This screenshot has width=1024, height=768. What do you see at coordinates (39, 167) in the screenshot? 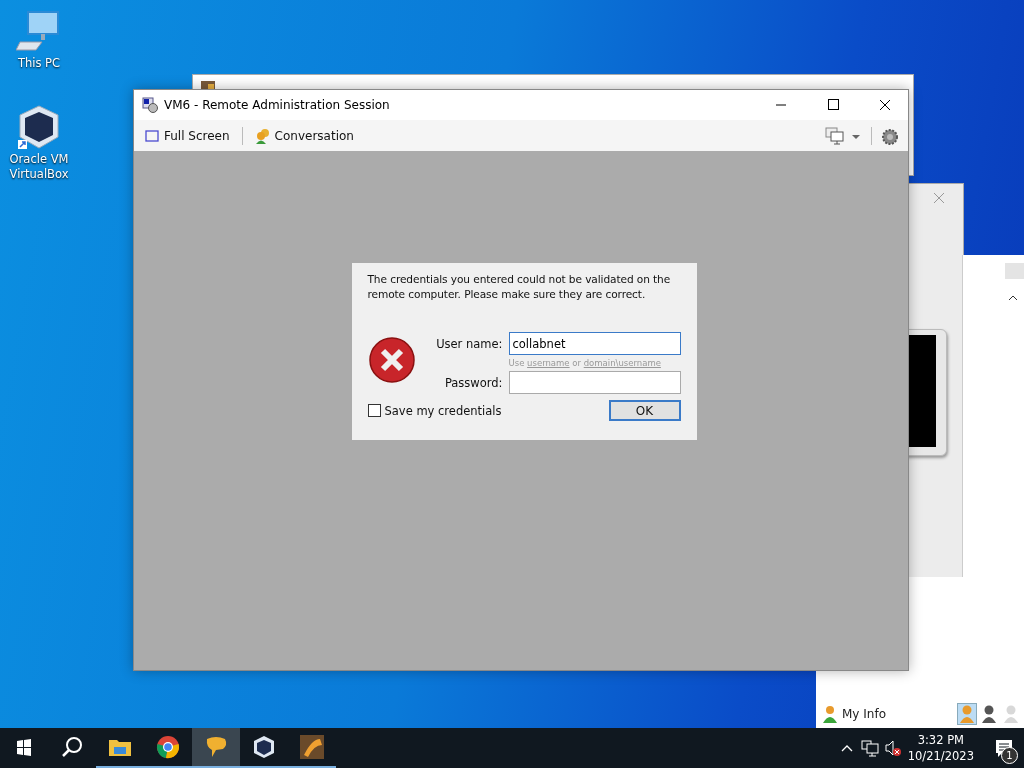
I see `shortcut-label: Oracle VM VirtualBox` at bounding box center [39, 167].